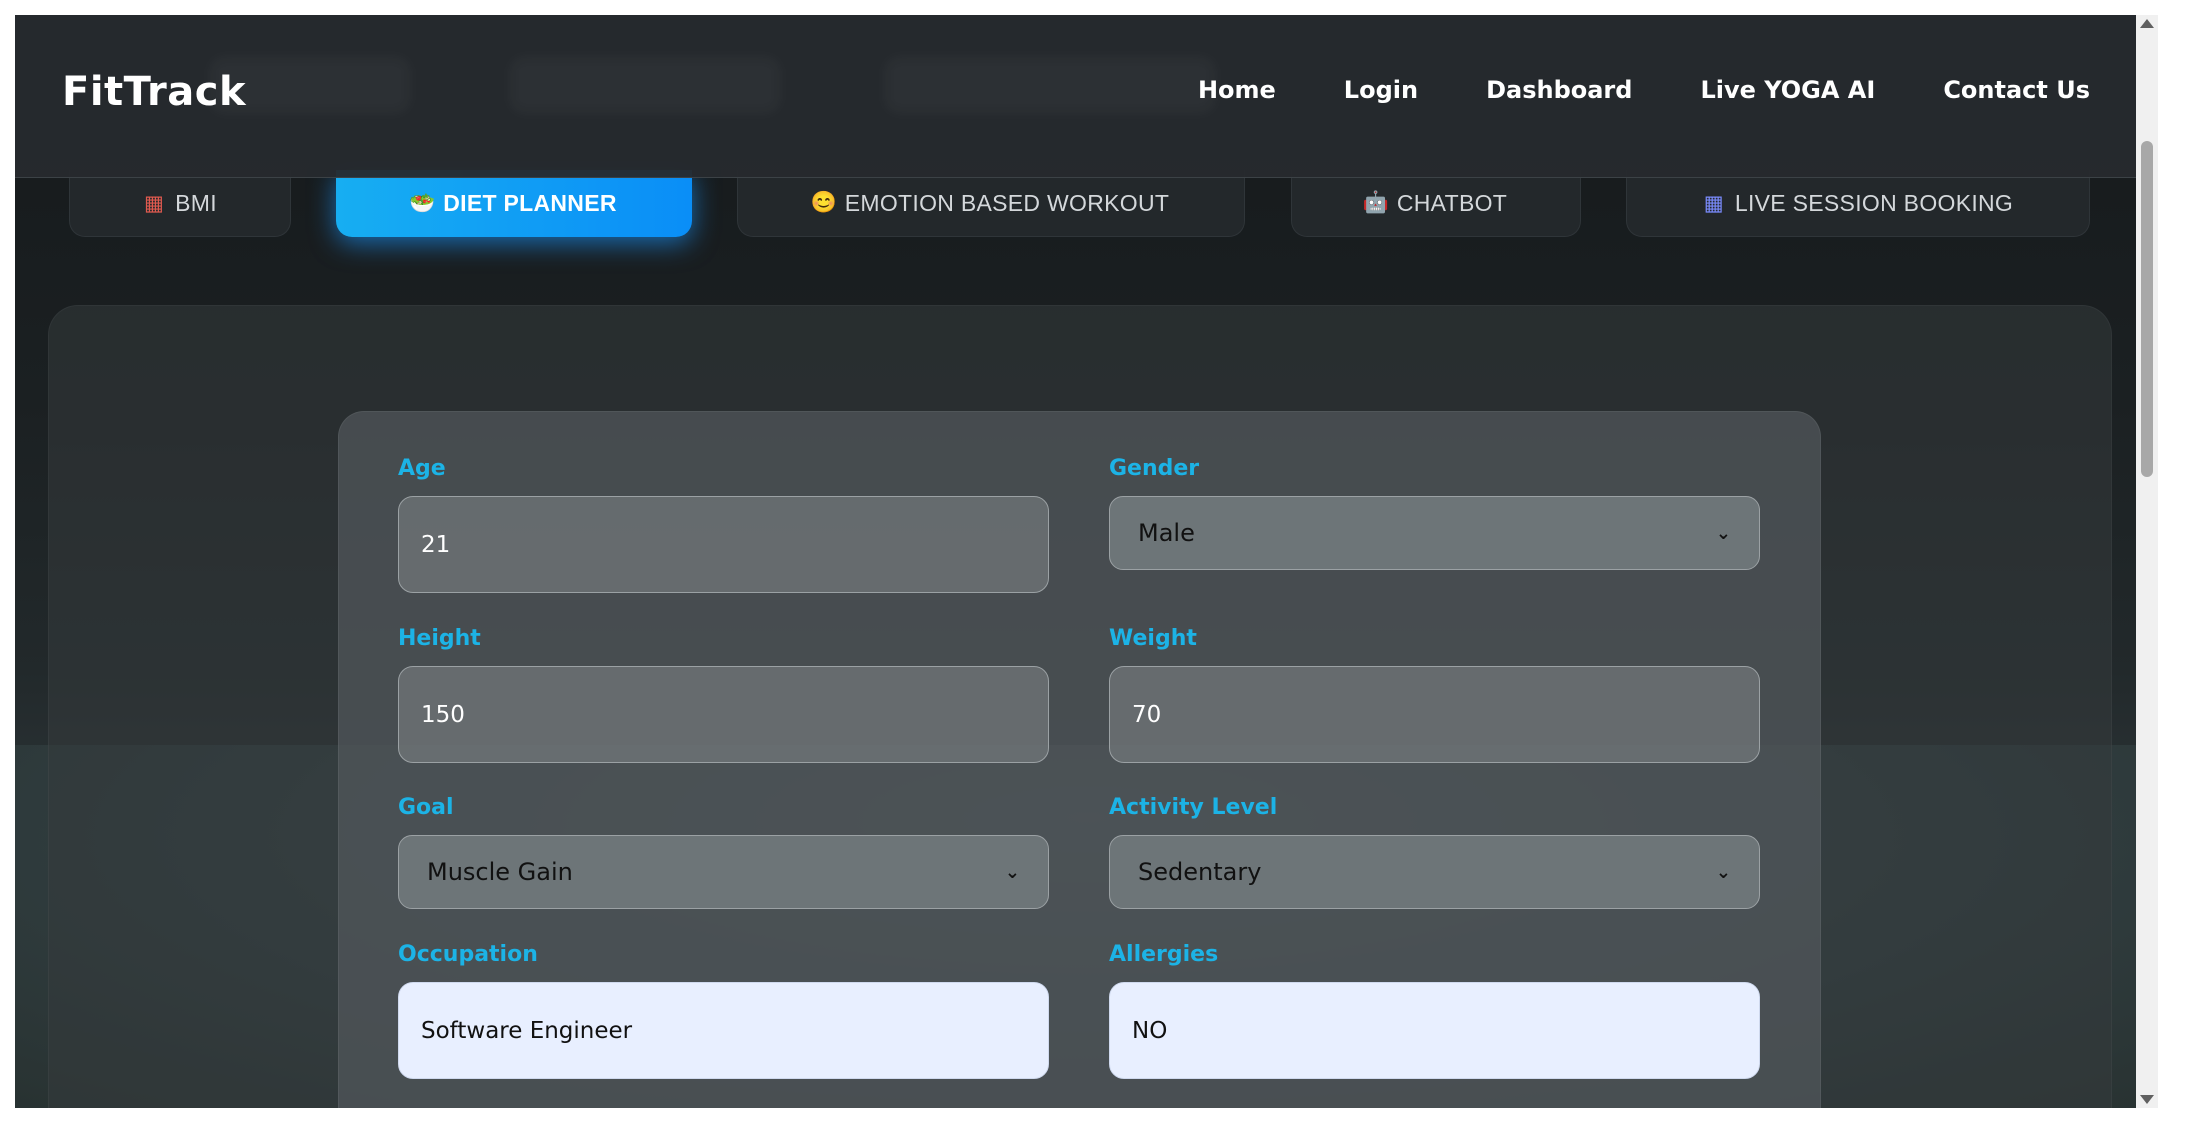  What do you see at coordinates (1434, 533) in the screenshot?
I see `gender-select: Male ⌄` at bounding box center [1434, 533].